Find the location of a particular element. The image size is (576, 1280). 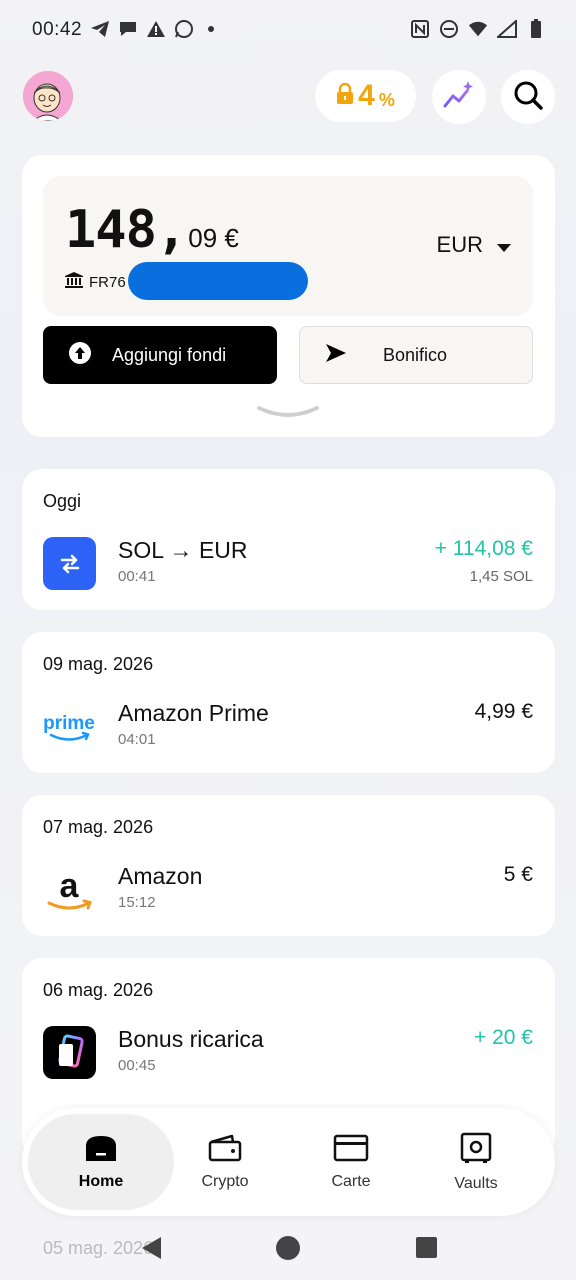

whatsapp-icon is located at coordinates (184, 29).